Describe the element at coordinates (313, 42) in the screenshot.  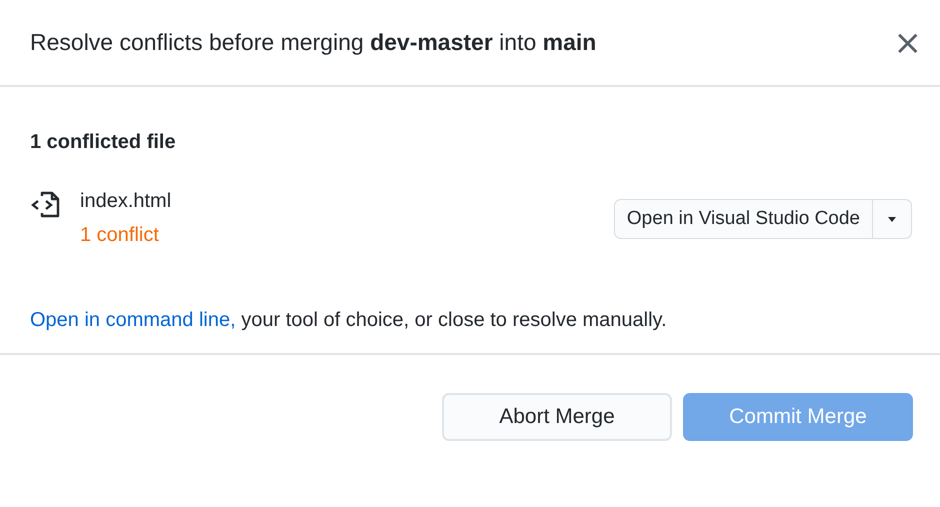
I see `dialog-title: Resolve conflicts before merging dev-master into main` at that location.